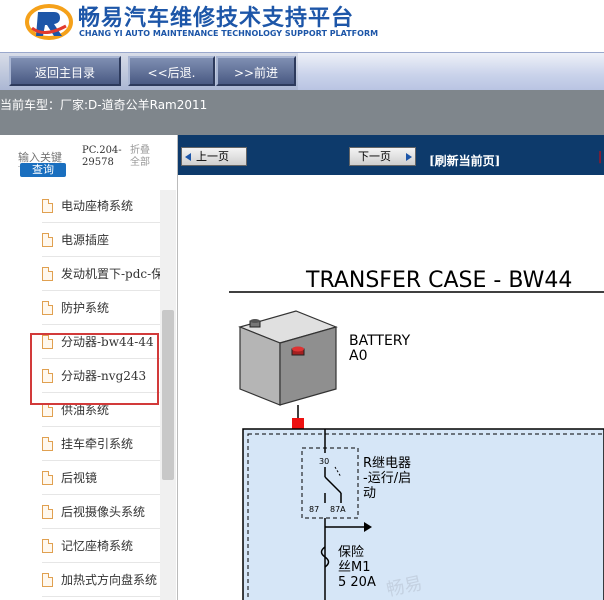 Image resolution: width=604 pixels, height=600 pixels. I want to click on collapse-all-link: 折叠 全部, so click(140, 157).